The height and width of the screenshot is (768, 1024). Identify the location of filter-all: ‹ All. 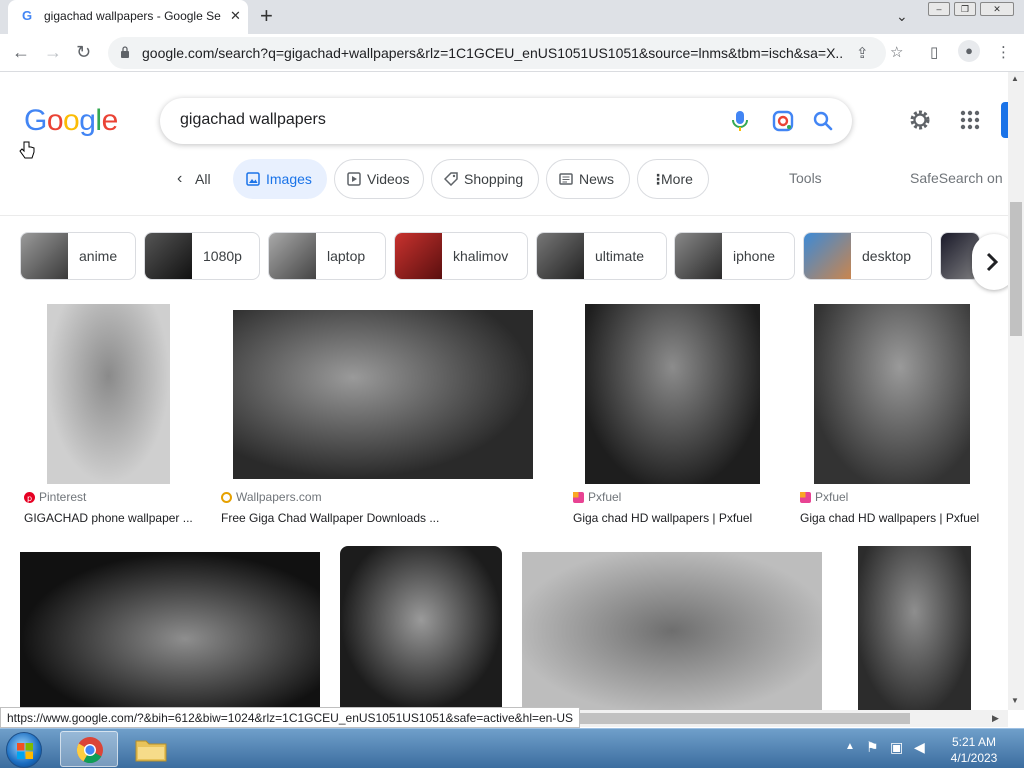
(195, 179).